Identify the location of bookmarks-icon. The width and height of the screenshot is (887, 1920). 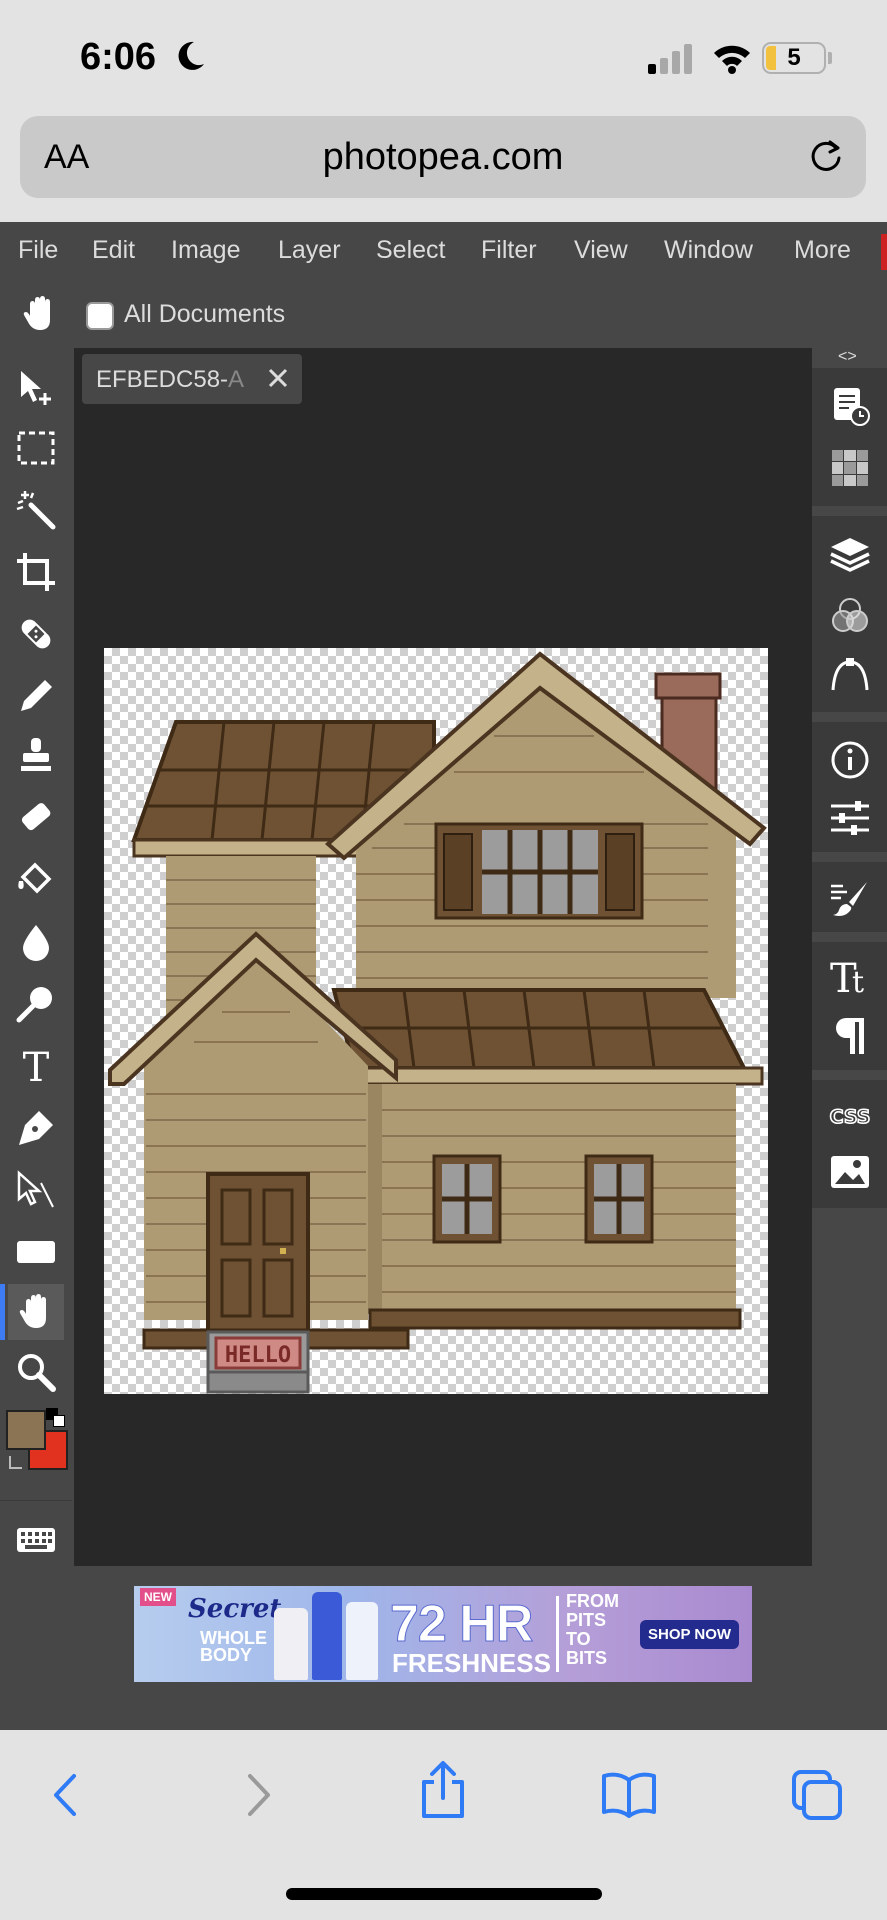
(629, 1795).